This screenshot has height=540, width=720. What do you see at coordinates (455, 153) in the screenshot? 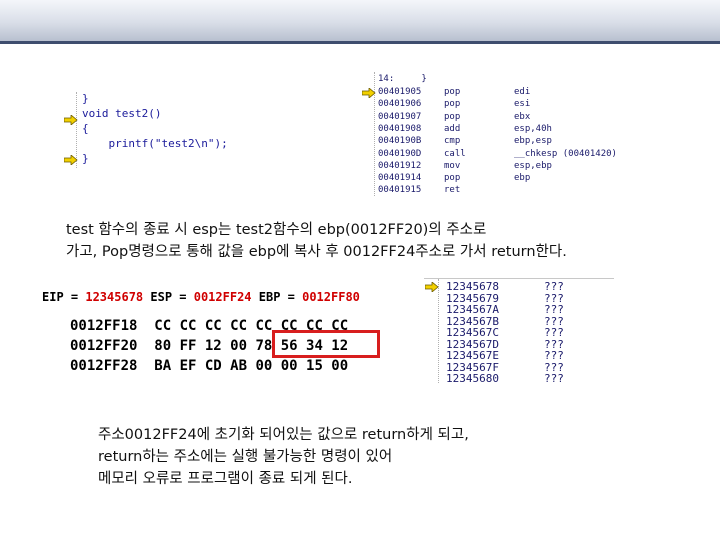
I see `disasm-opcode: call` at bounding box center [455, 153].